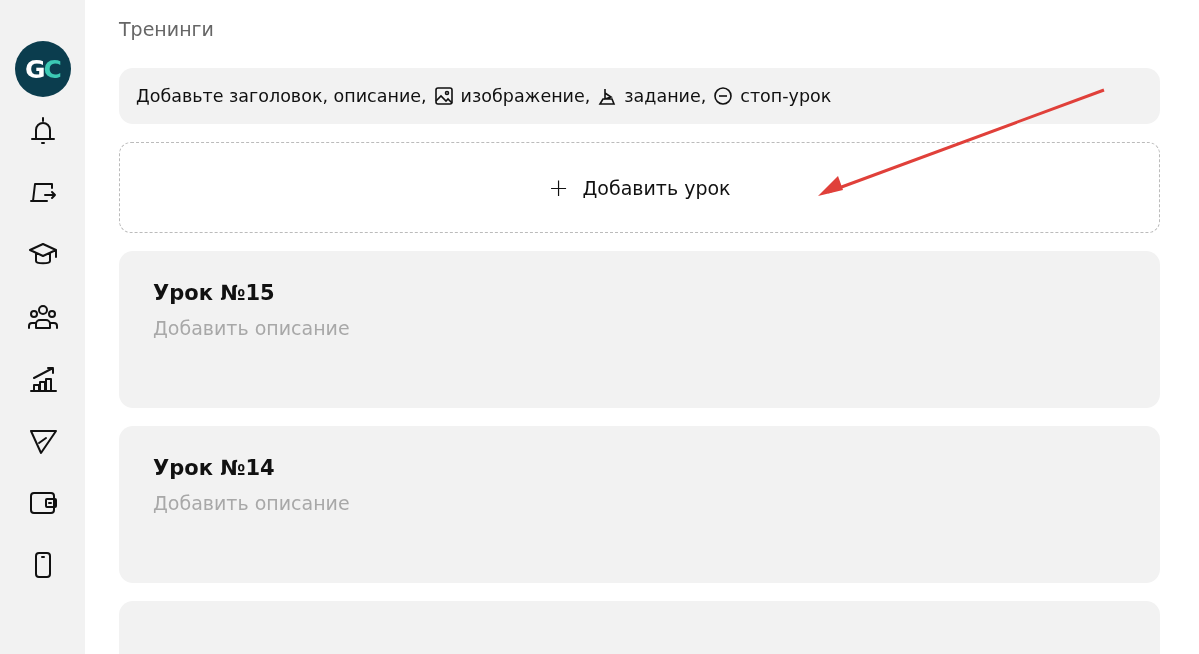 The width and height of the screenshot is (1199, 654). Describe the element at coordinates (786, 96) in the screenshot. I see `hint-text: стоп-урок` at that location.